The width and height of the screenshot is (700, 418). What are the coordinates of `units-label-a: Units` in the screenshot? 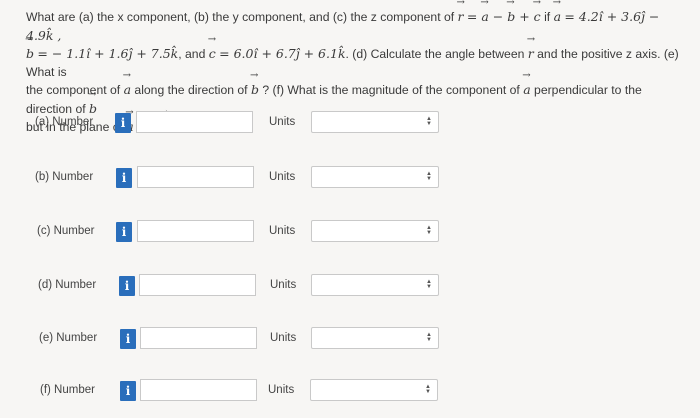 It's located at (282, 122).